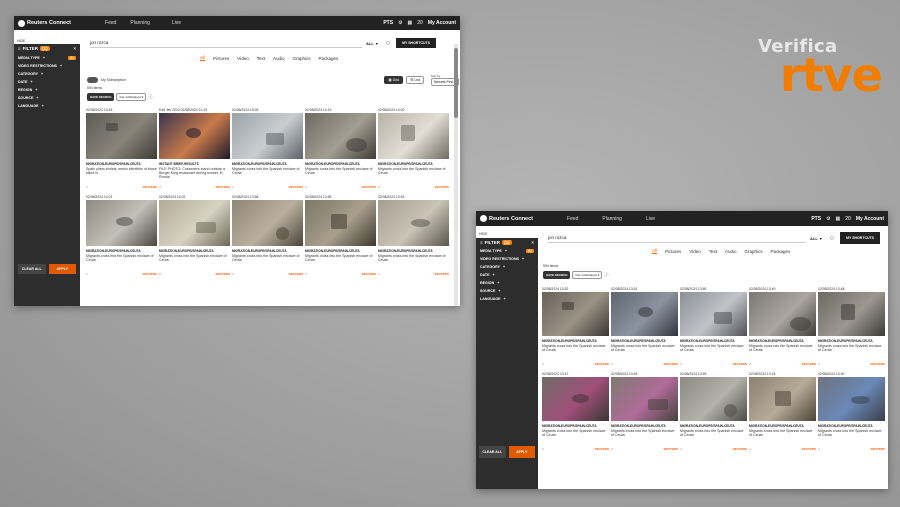 The width and height of the screenshot is (900, 507). I want to click on account-menu: My Account, so click(870, 219).